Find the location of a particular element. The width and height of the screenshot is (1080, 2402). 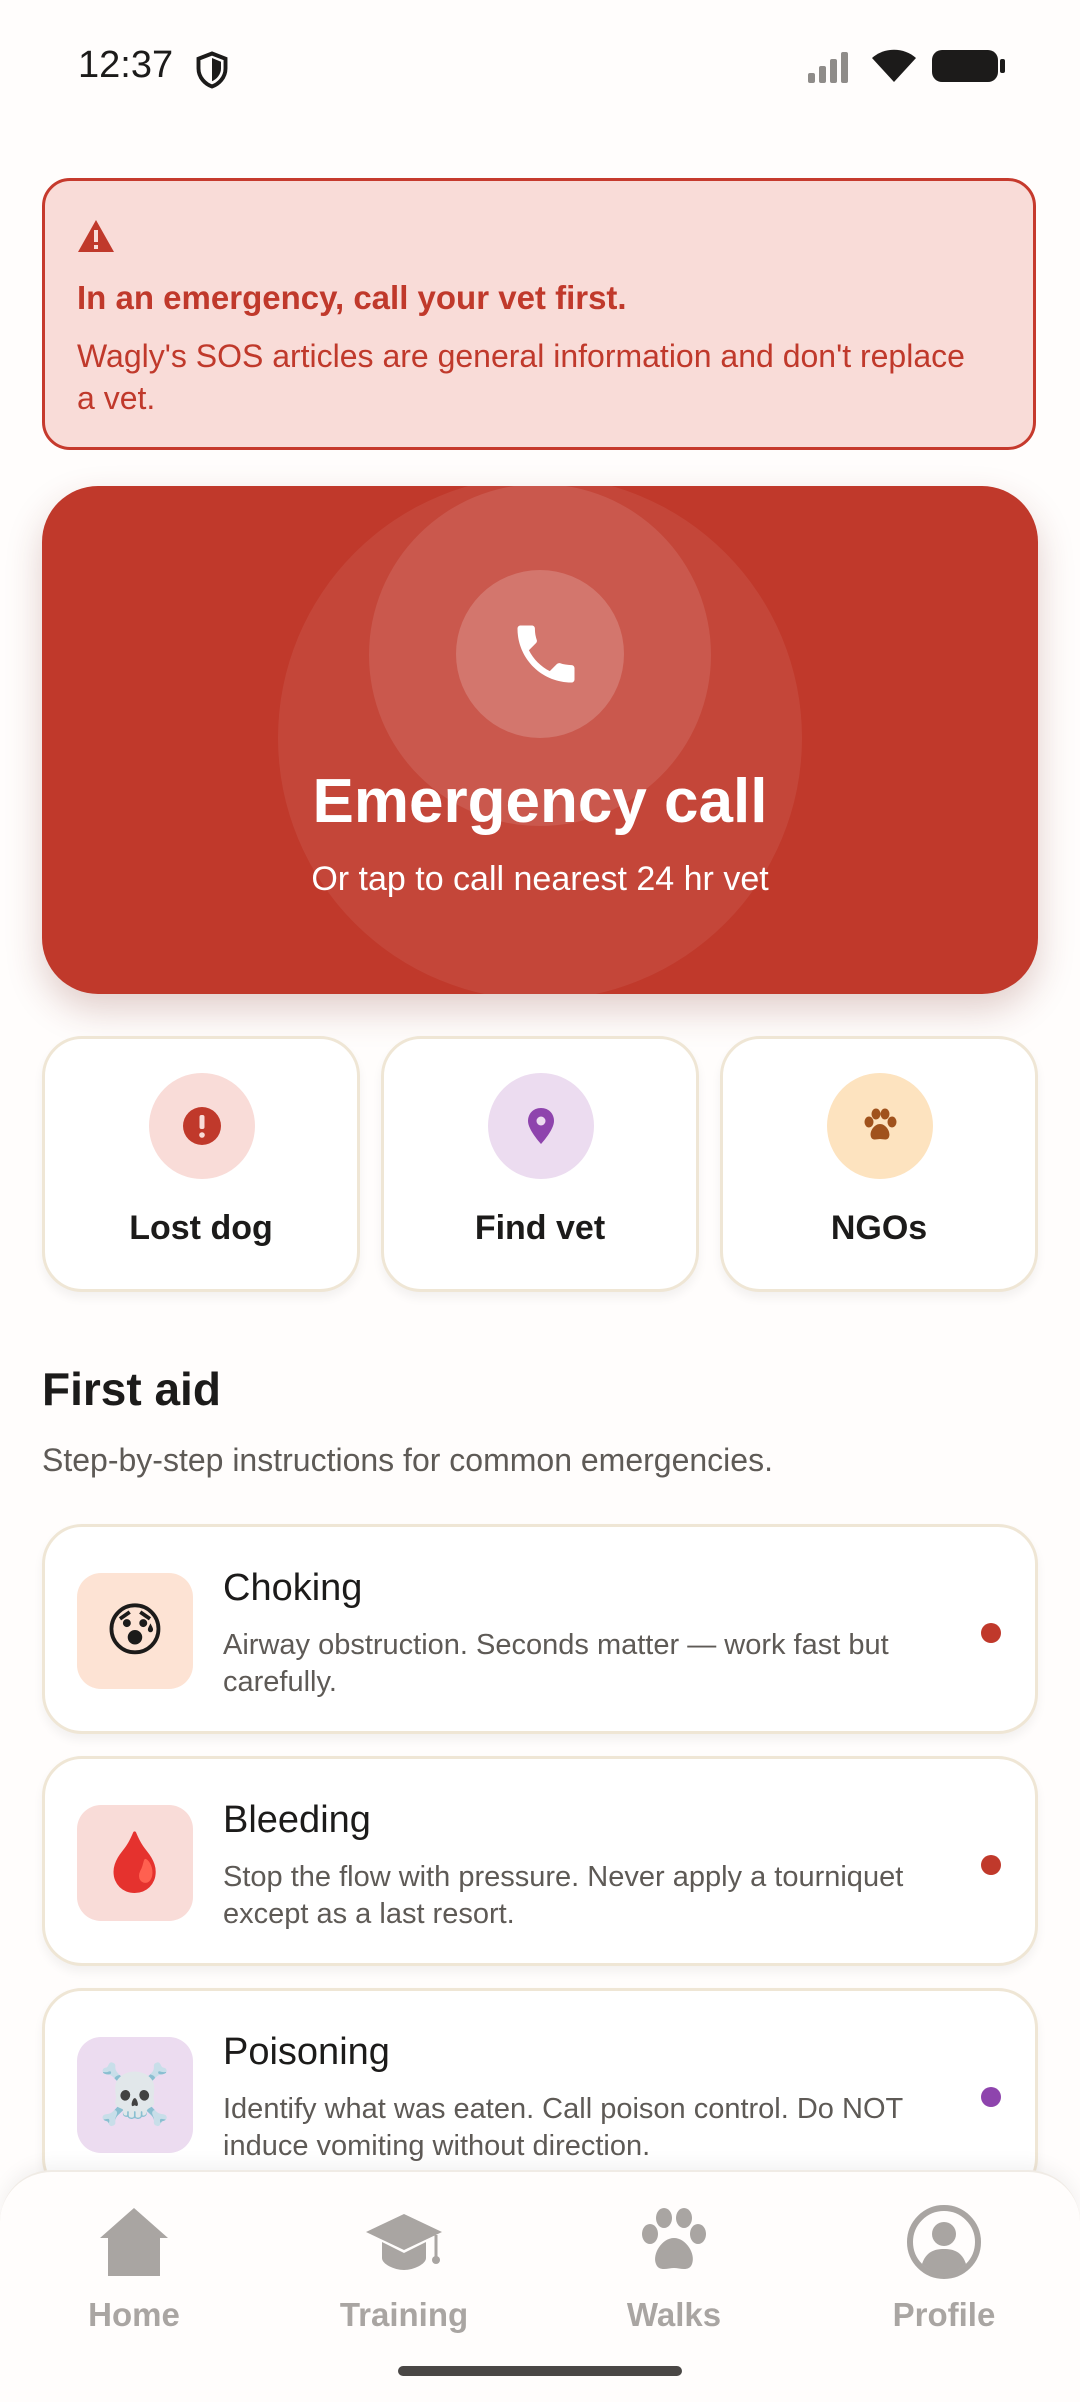

nav-training: Training is located at coordinates (404, 2277).